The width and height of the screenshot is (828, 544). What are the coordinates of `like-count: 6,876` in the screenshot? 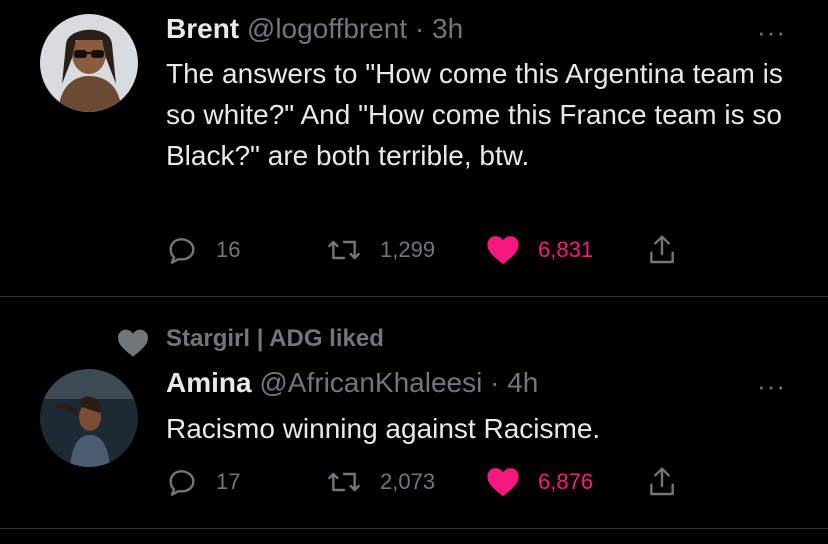 It's located at (566, 481).